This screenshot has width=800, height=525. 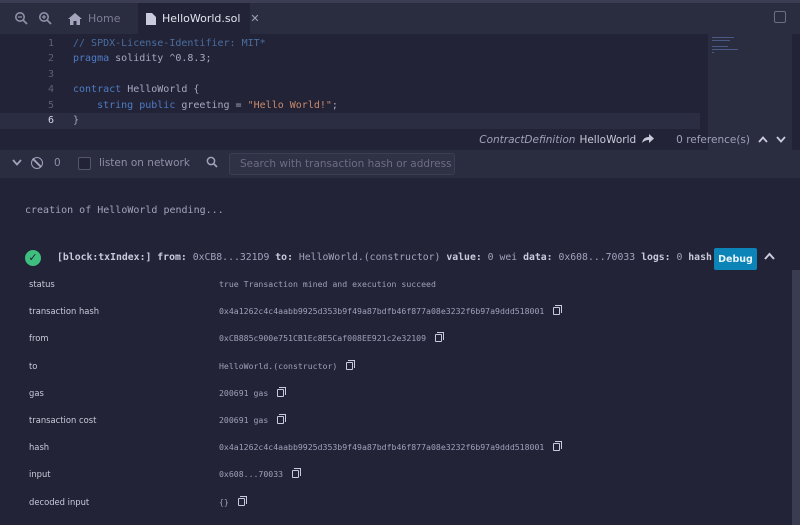 What do you see at coordinates (350, 74) in the screenshot?
I see `code-line: 3` at bounding box center [350, 74].